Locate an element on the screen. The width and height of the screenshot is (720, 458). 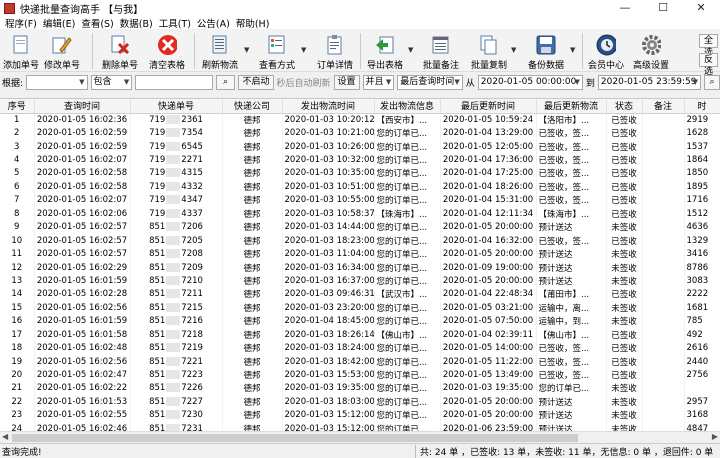
col-header: 序号 is located at coordinates (17, 106).